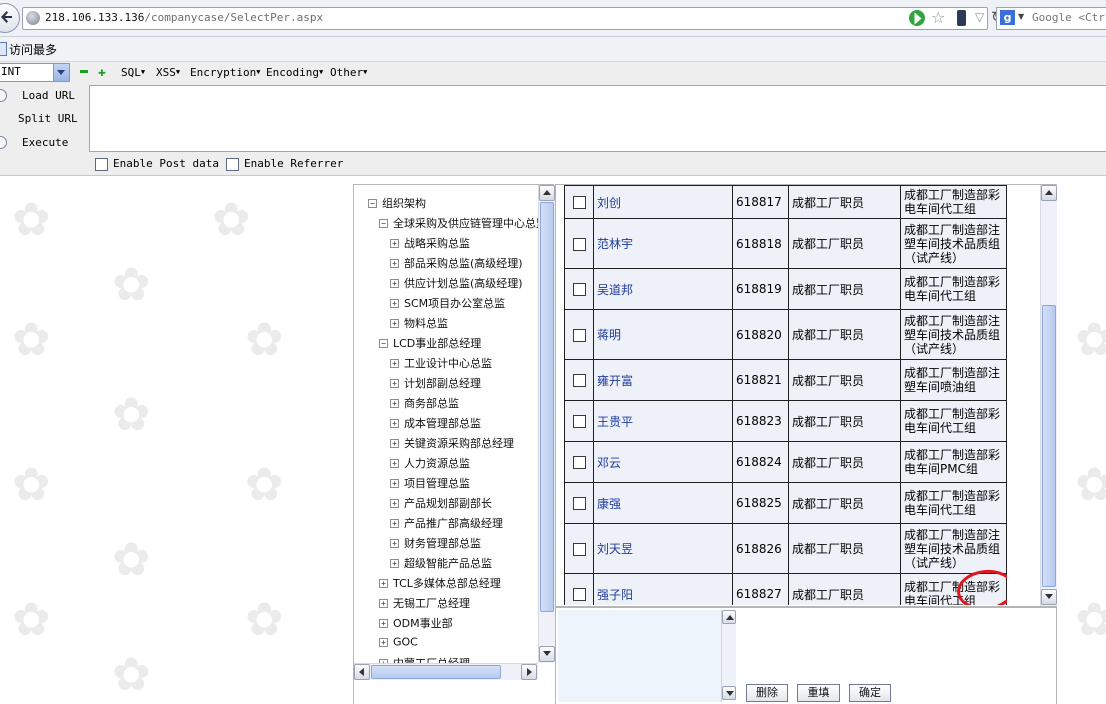 This screenshot has height=704, width=1106. Describe the element at coordinates (1051, 18) in the screenshot. I see `search-bar: g ▼ Google <Ctrl+K>` at that location.